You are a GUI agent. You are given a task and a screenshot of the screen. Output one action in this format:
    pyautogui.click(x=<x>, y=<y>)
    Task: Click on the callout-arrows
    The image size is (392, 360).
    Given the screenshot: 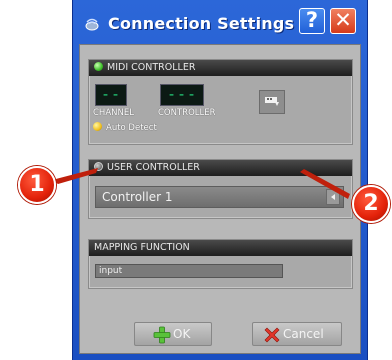 What is the action you would take?
    pyautogui.click(x=201, y=183)
    